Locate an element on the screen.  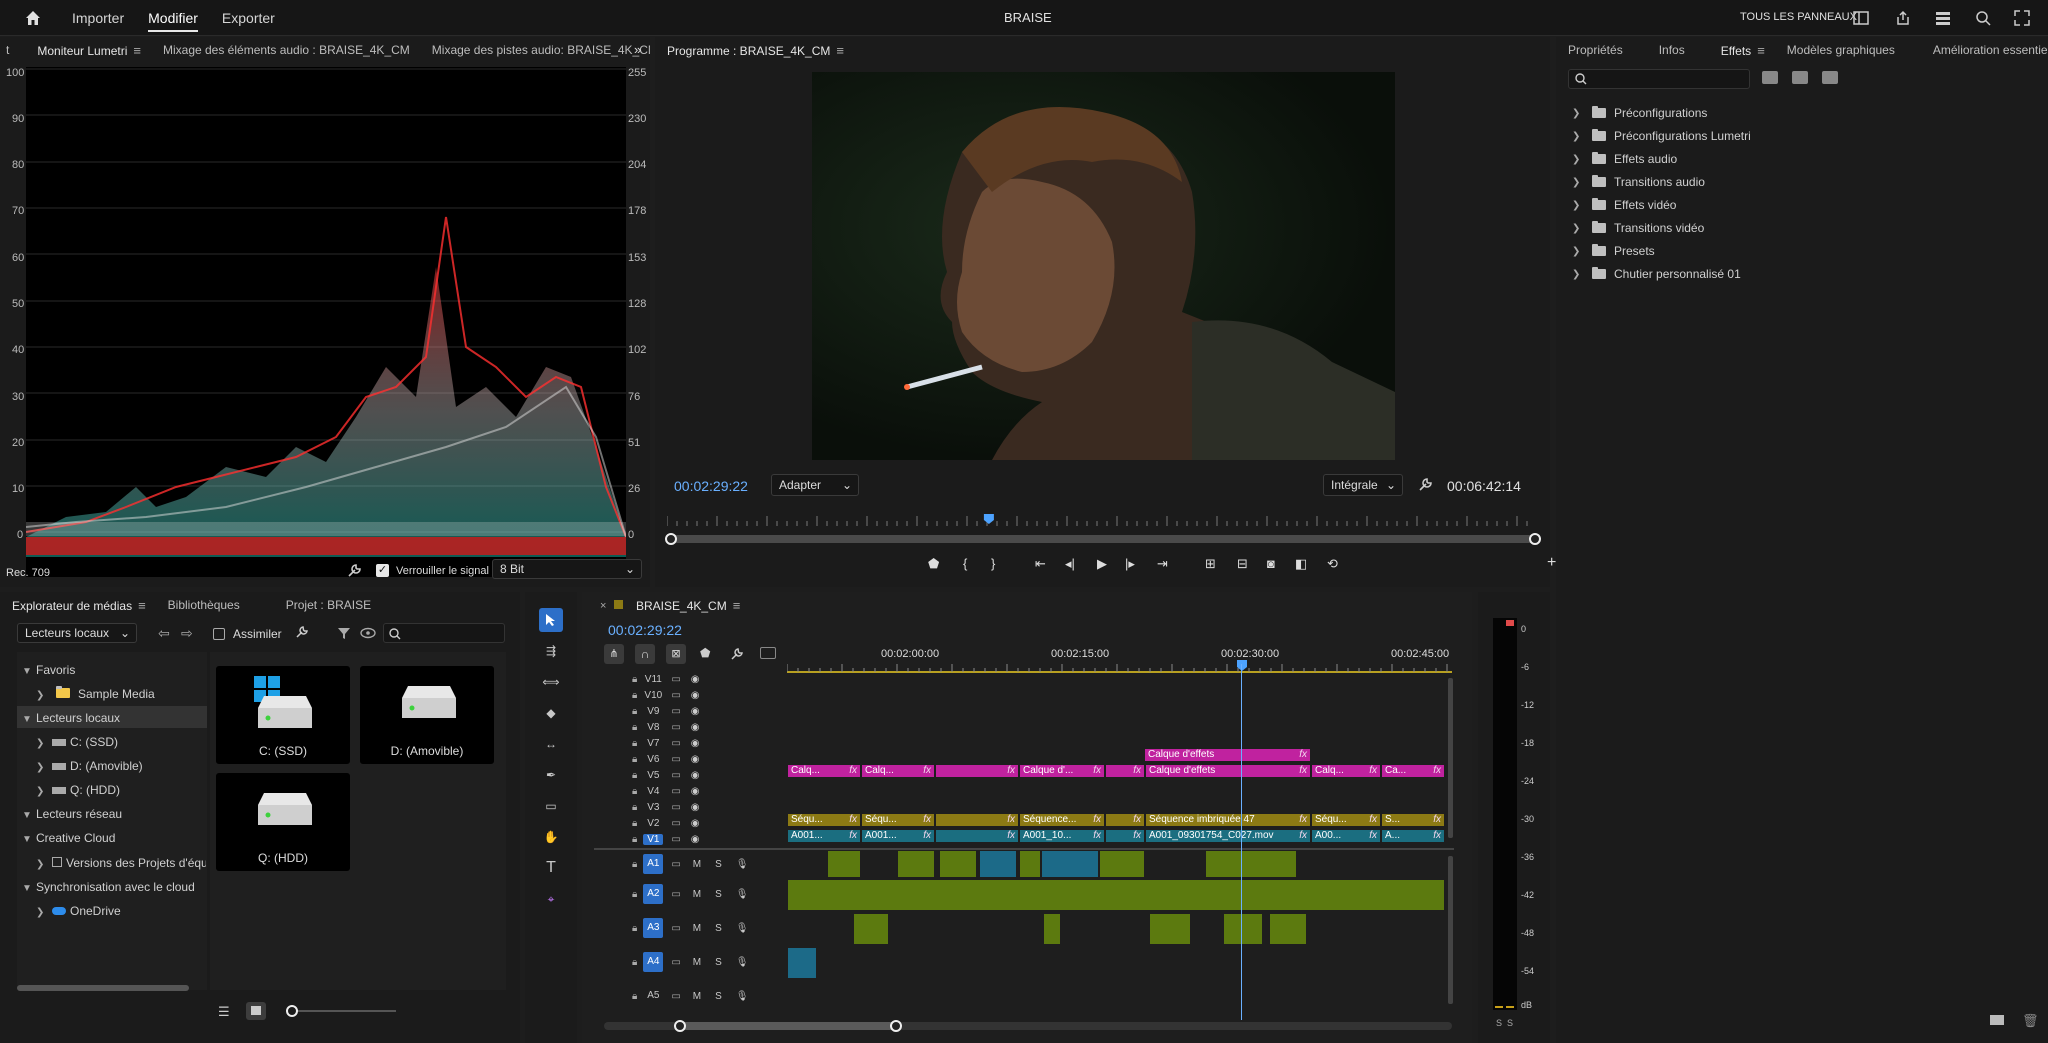
video-track-header: 🔒︎ V7 ▭ ◉ is located at coordinates (692, 743).